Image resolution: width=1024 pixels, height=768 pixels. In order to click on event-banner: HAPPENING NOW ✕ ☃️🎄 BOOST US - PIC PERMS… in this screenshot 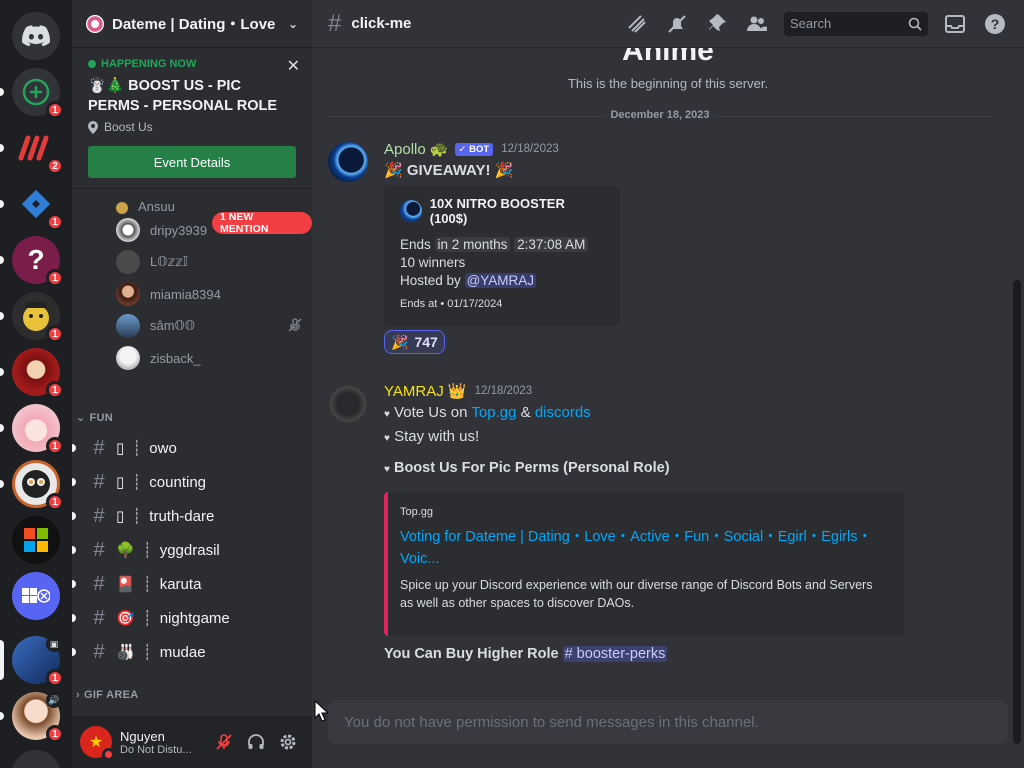, I will do `click(192, 118)`.